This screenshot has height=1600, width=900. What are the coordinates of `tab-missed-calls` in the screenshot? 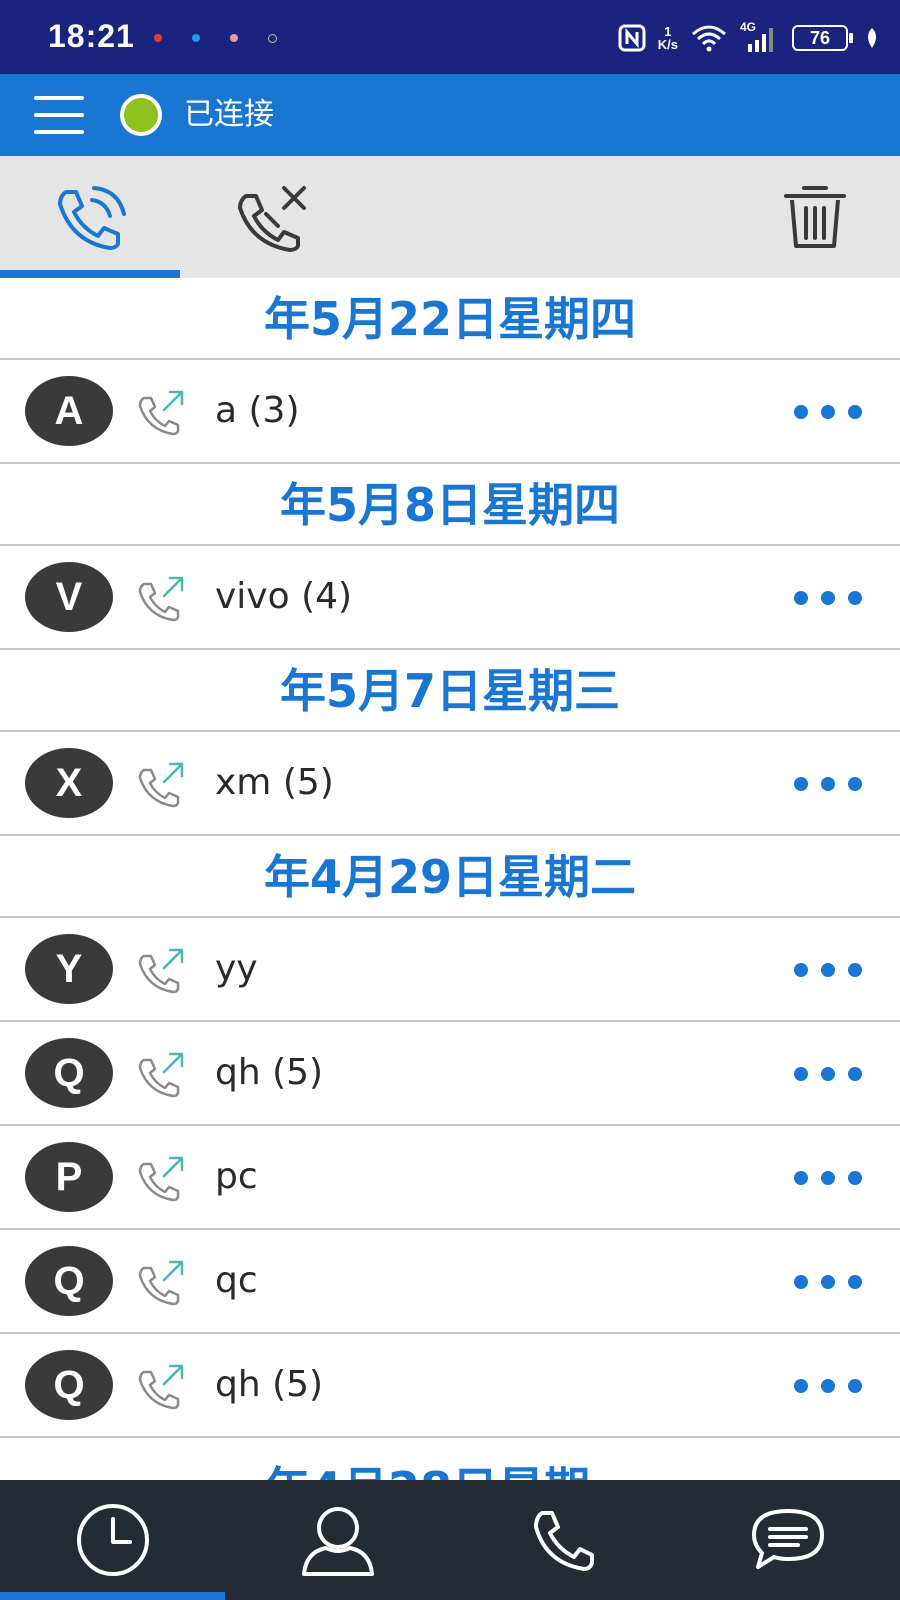 It's located at (270, 217).